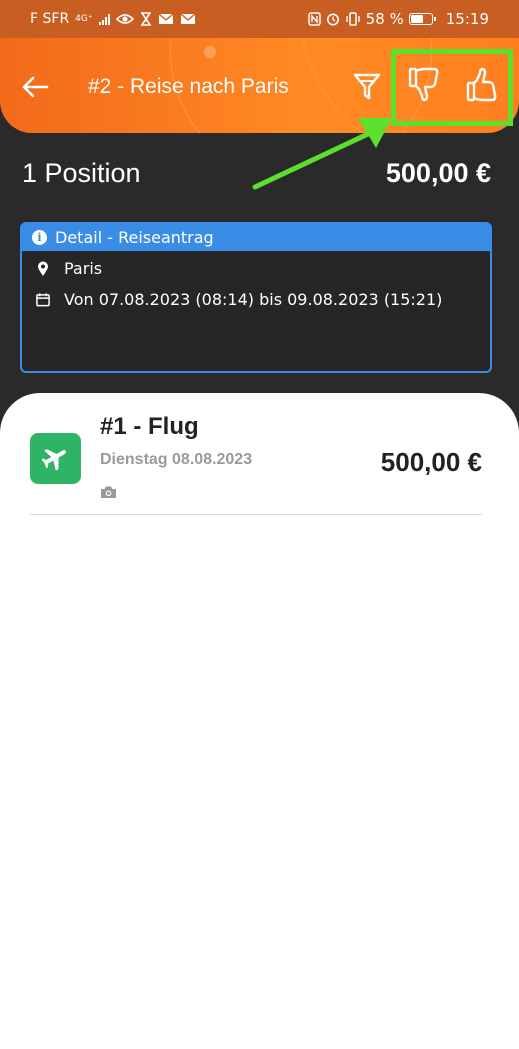 This screenshot has height=1049, width=519. Describe the element at coordinates (314, 19) in the screenshot. I see `nfc-icon` at that location.